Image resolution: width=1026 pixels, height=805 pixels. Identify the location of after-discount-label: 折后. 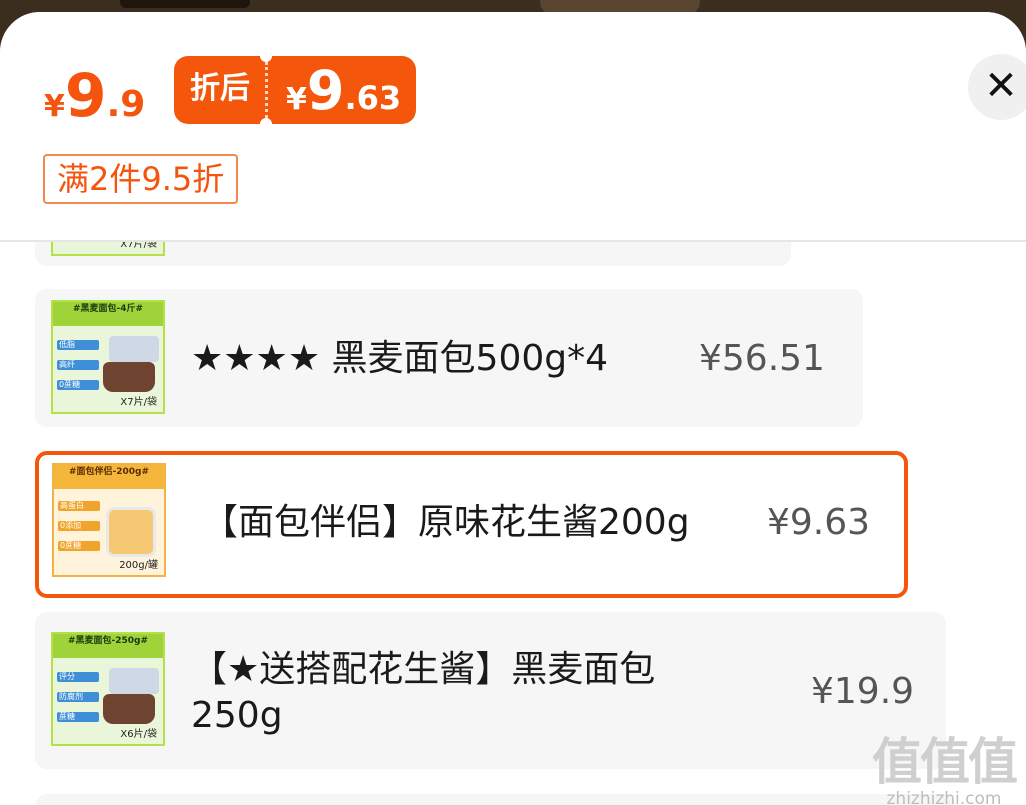
(220, 88).